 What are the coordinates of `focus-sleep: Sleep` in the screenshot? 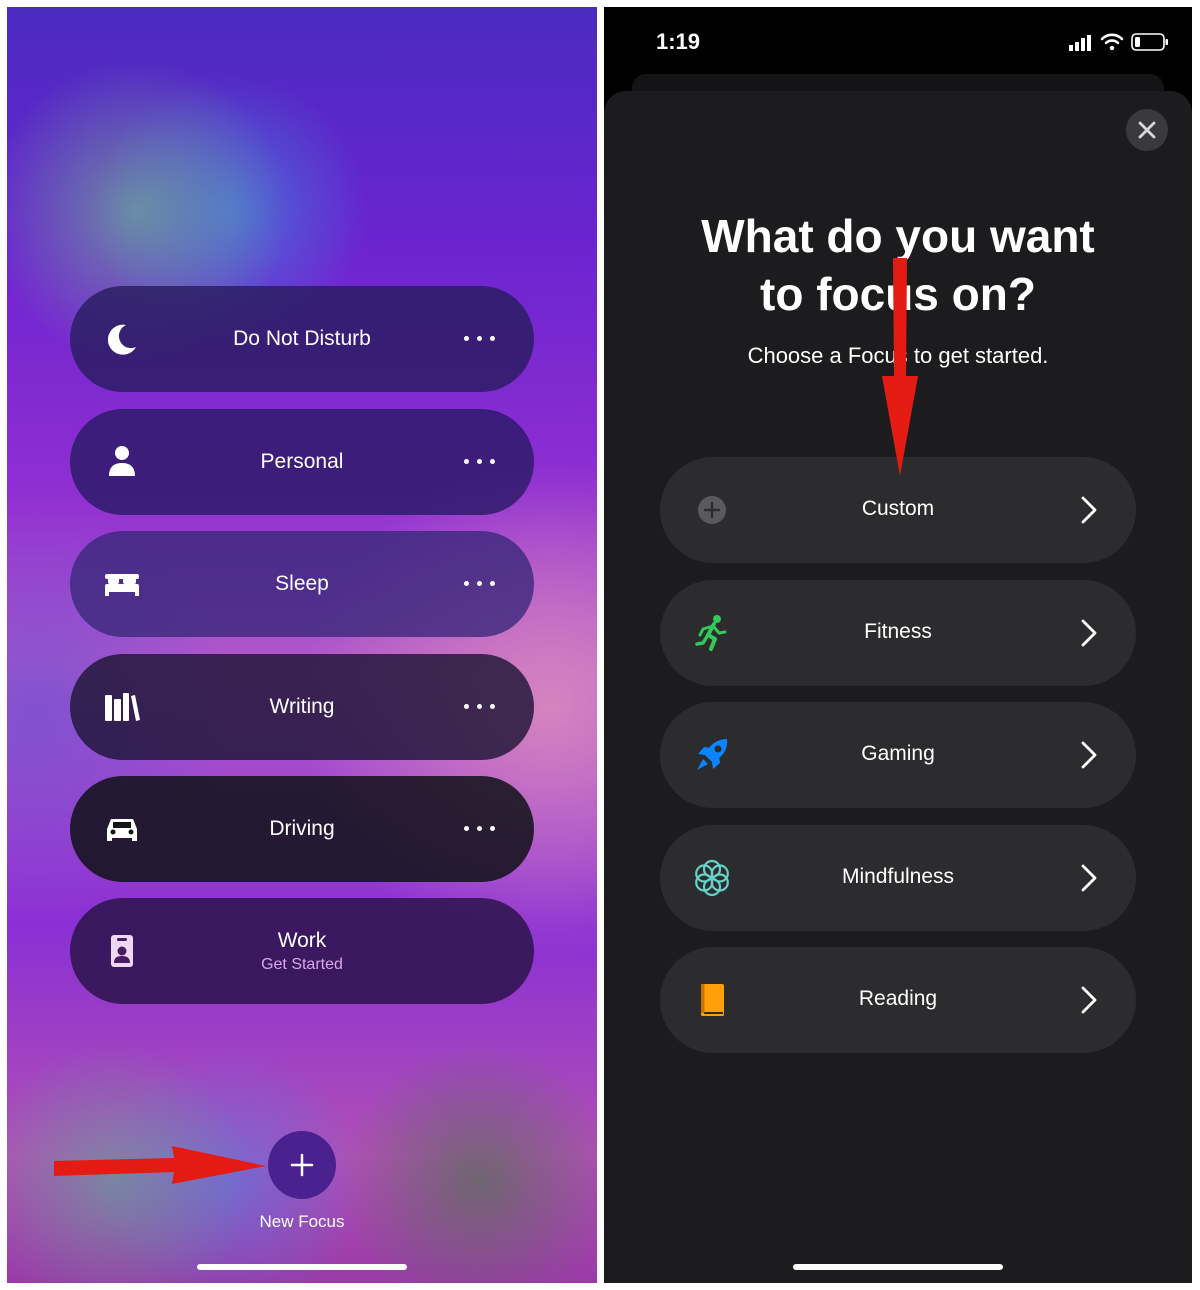 It's located at (302, 584).